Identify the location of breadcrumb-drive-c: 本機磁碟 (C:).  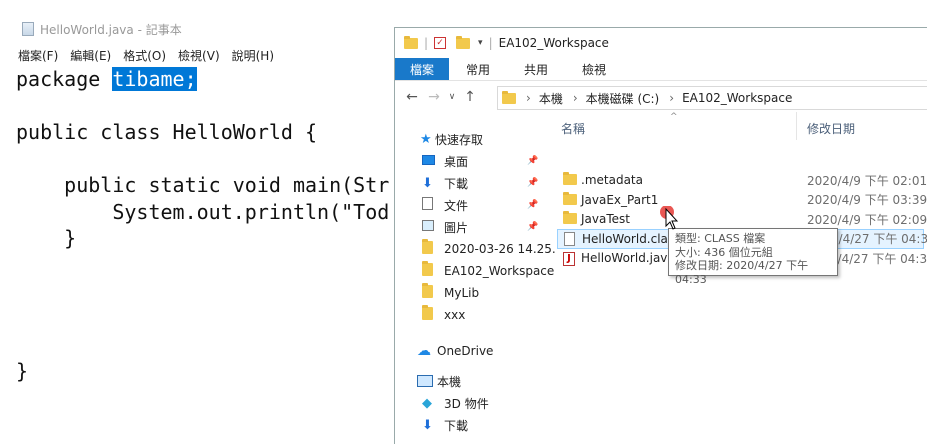
(623, 98).